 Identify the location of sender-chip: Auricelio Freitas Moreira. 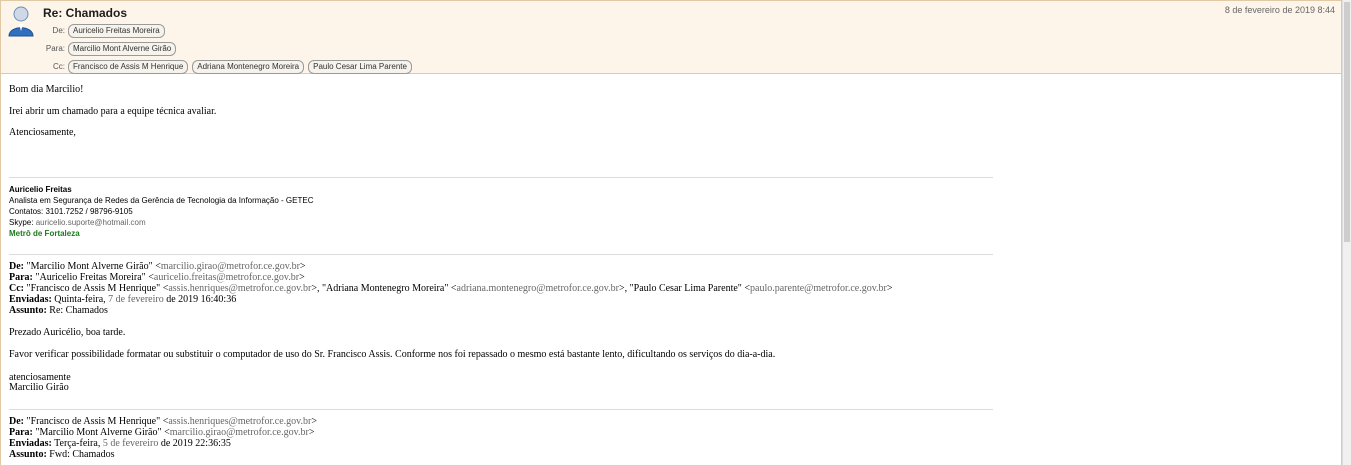
(116, 31).